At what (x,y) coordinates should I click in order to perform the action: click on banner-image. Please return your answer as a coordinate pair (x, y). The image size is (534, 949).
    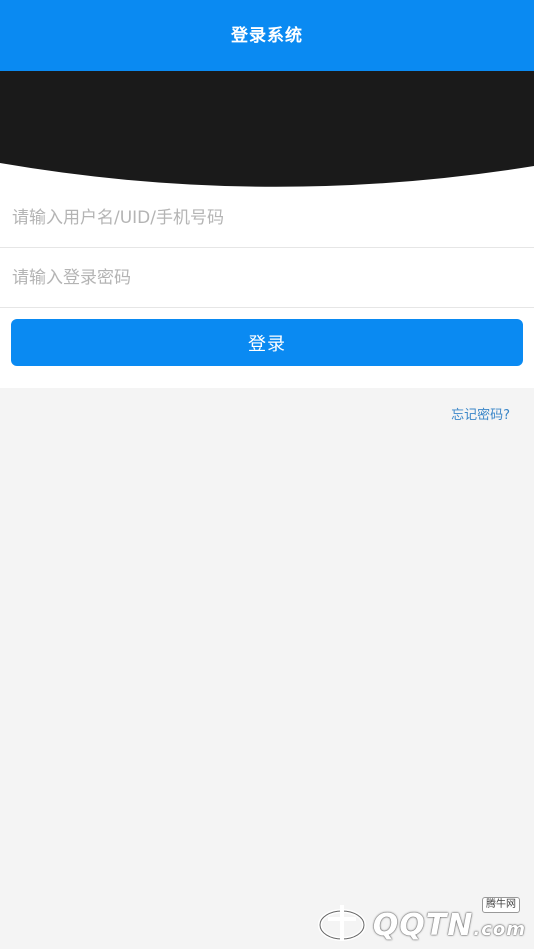
    Looking at the image, I should click on (267, 129).